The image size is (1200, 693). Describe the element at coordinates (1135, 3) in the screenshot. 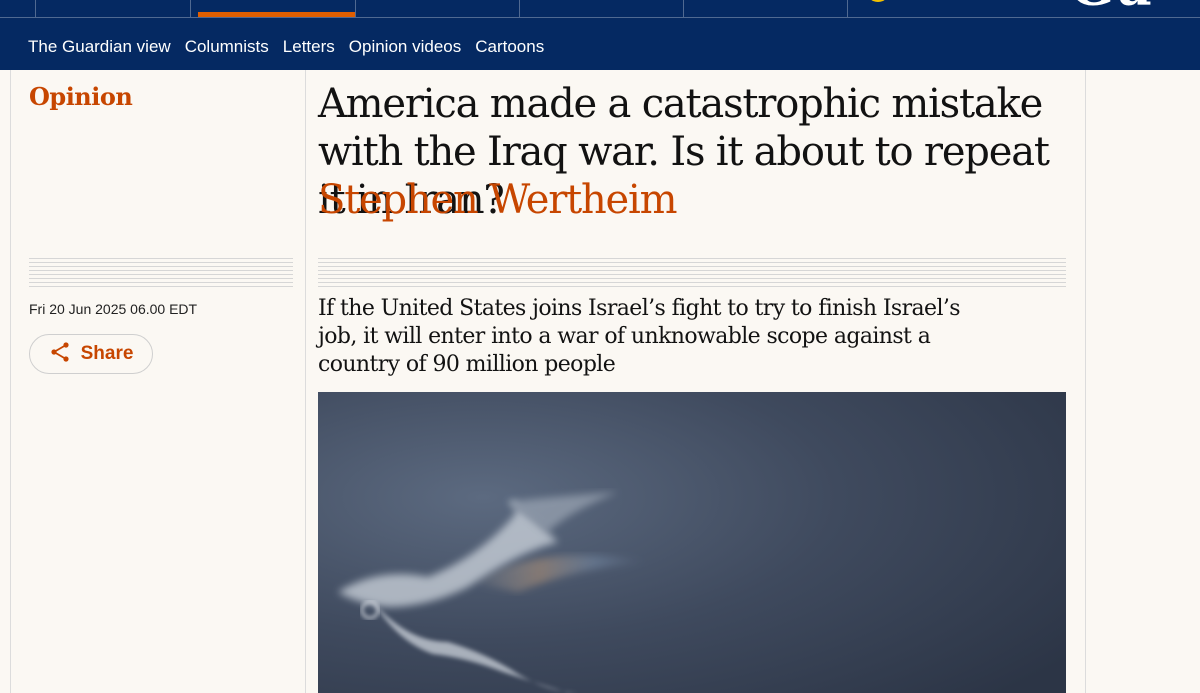

I see `guardian-logo: Gu` at that location.